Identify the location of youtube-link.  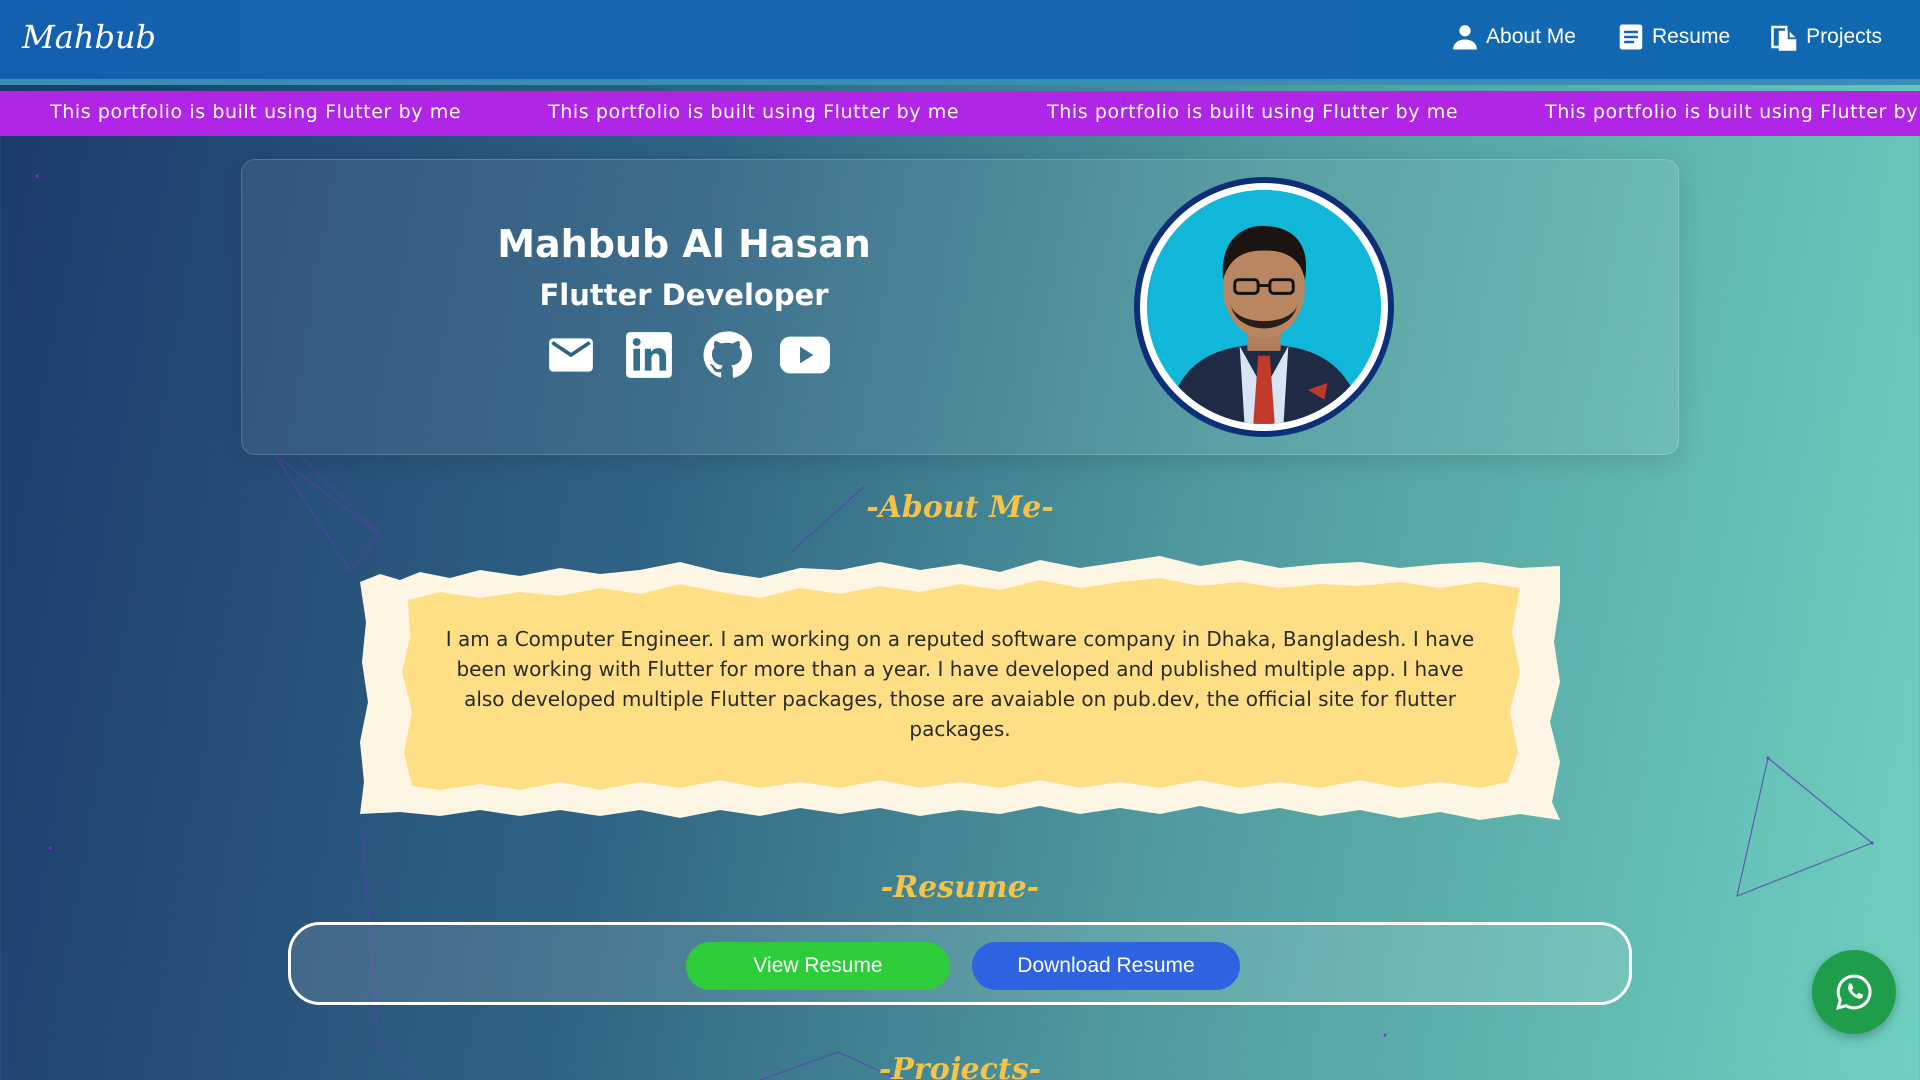
(805, 355).